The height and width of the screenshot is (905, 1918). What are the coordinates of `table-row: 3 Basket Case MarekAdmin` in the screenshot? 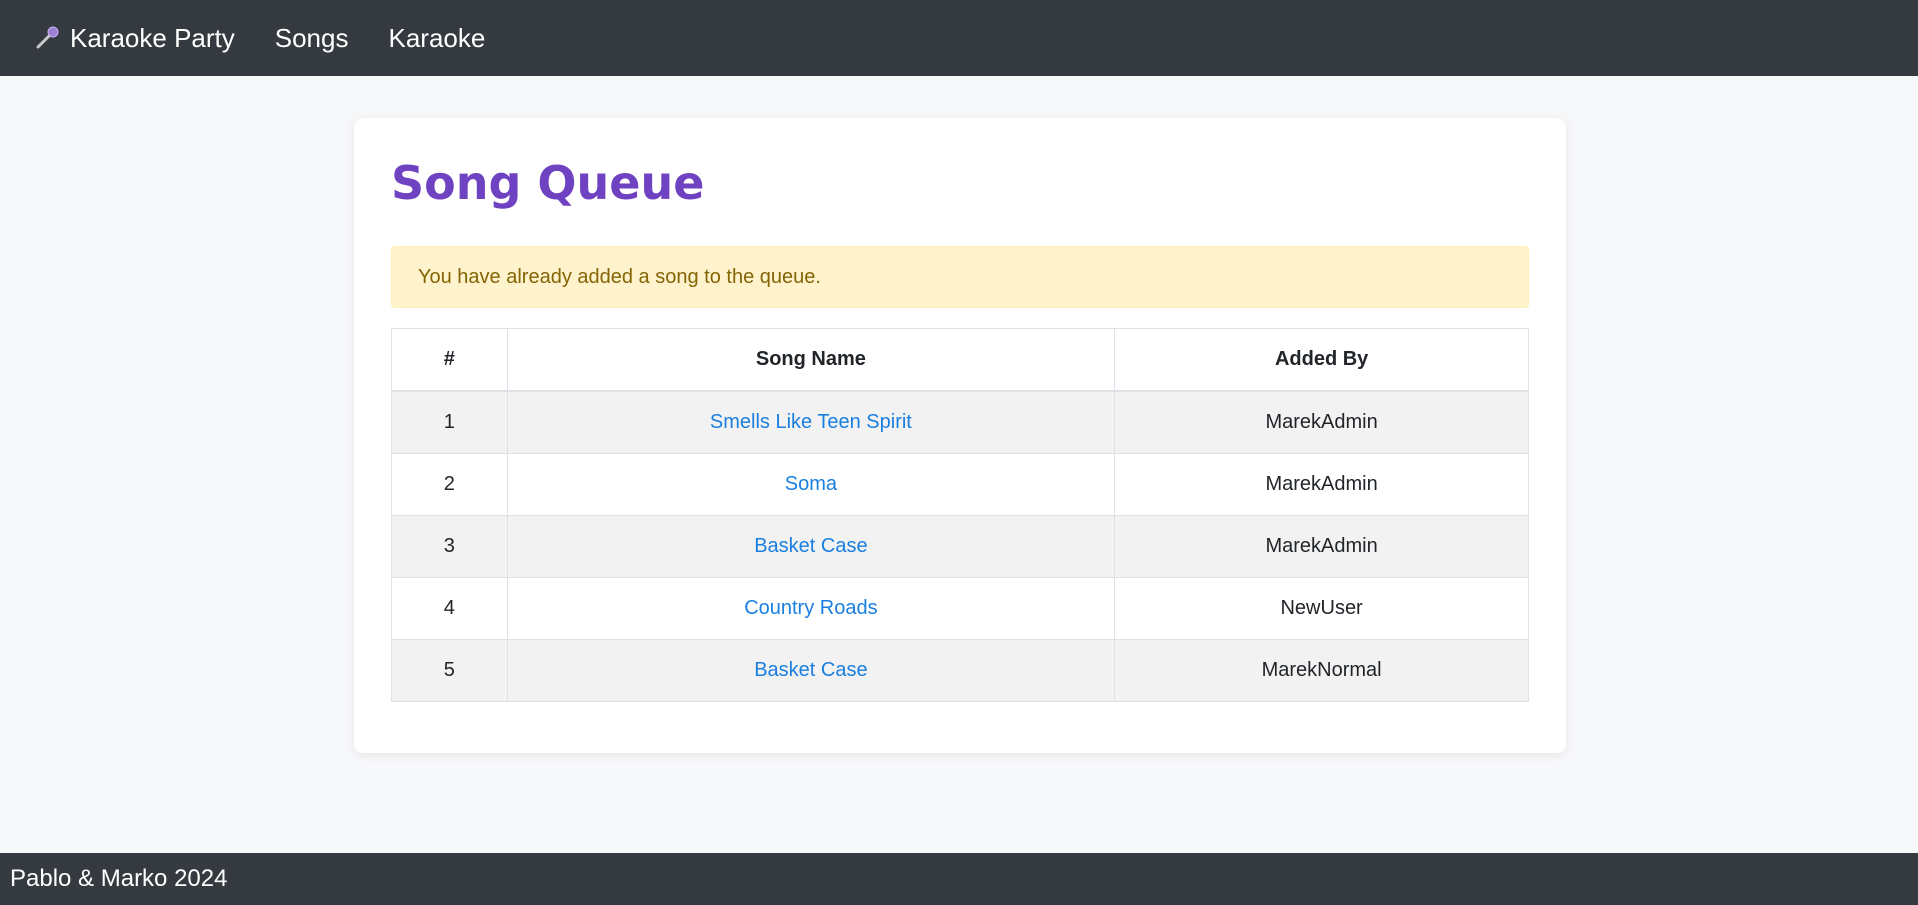 It's located at (960, 546).